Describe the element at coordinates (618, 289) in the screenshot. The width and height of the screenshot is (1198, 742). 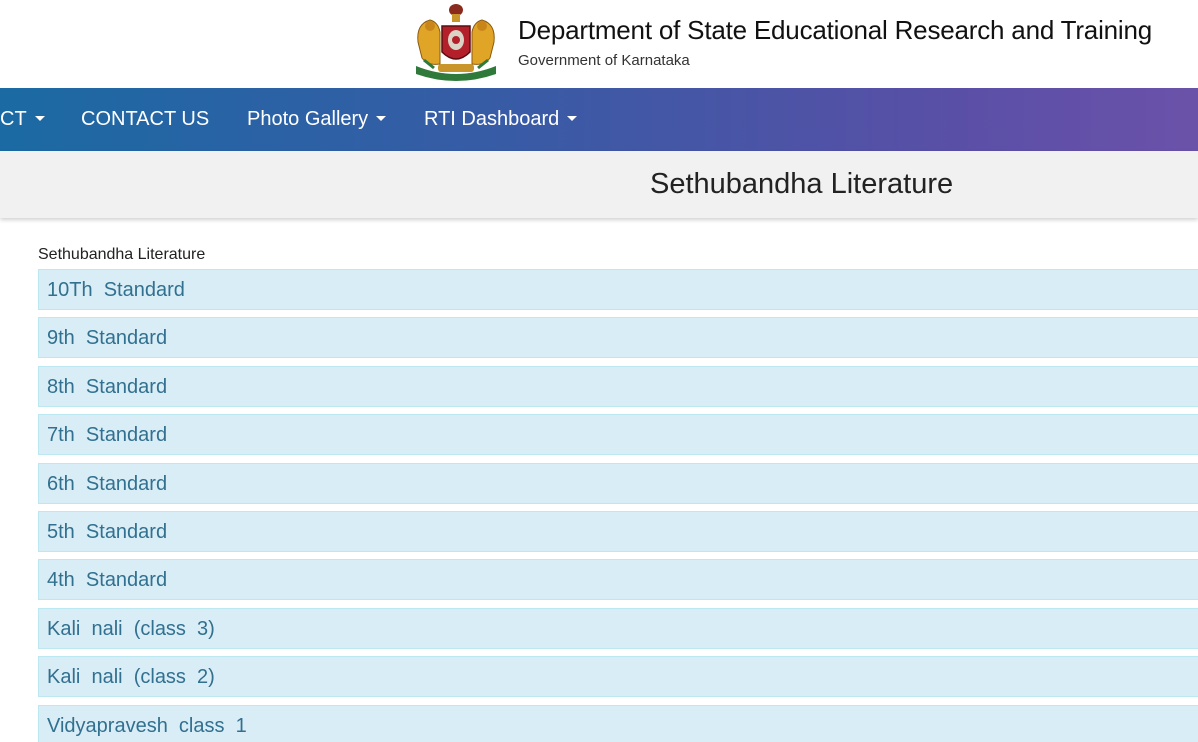
I see `list-item-10th-standard: 10Th Standard` at that location.